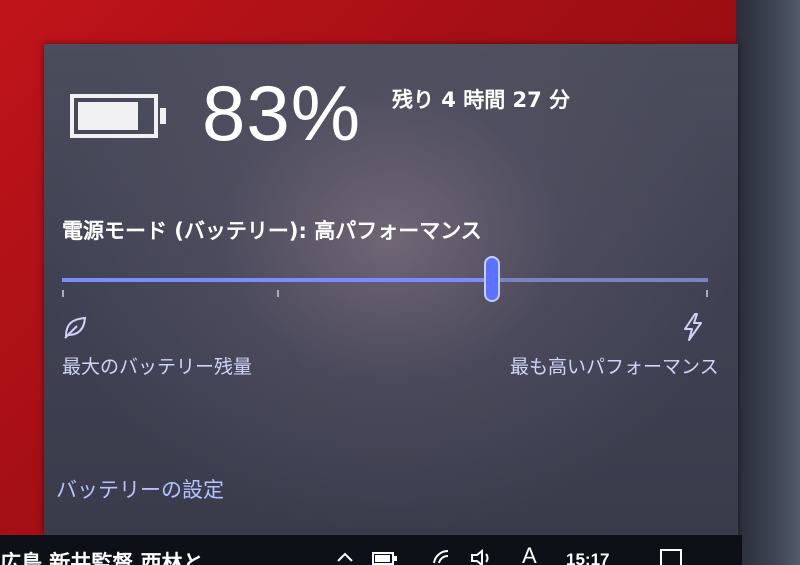 Image resolution: width=800 pixels, height=565 pixels. What do you see at coordinates (371, 550) in the screenshot?
I see `taskbar: 広島 新井監督 西林と A 15:17` at bounding box center [371, 550].